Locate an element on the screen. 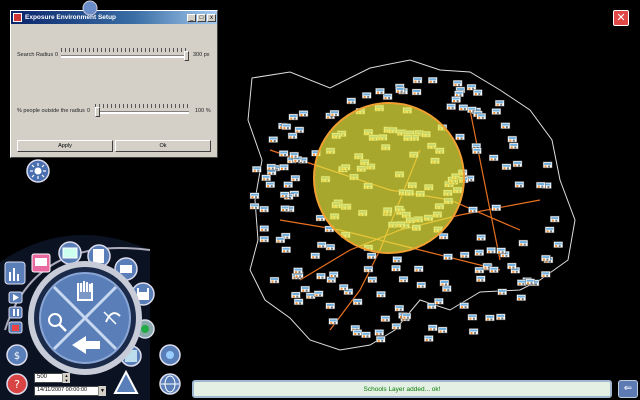 This screenshot has width=640, height=400. money-icon: $ is located at coordinates (17, 355).